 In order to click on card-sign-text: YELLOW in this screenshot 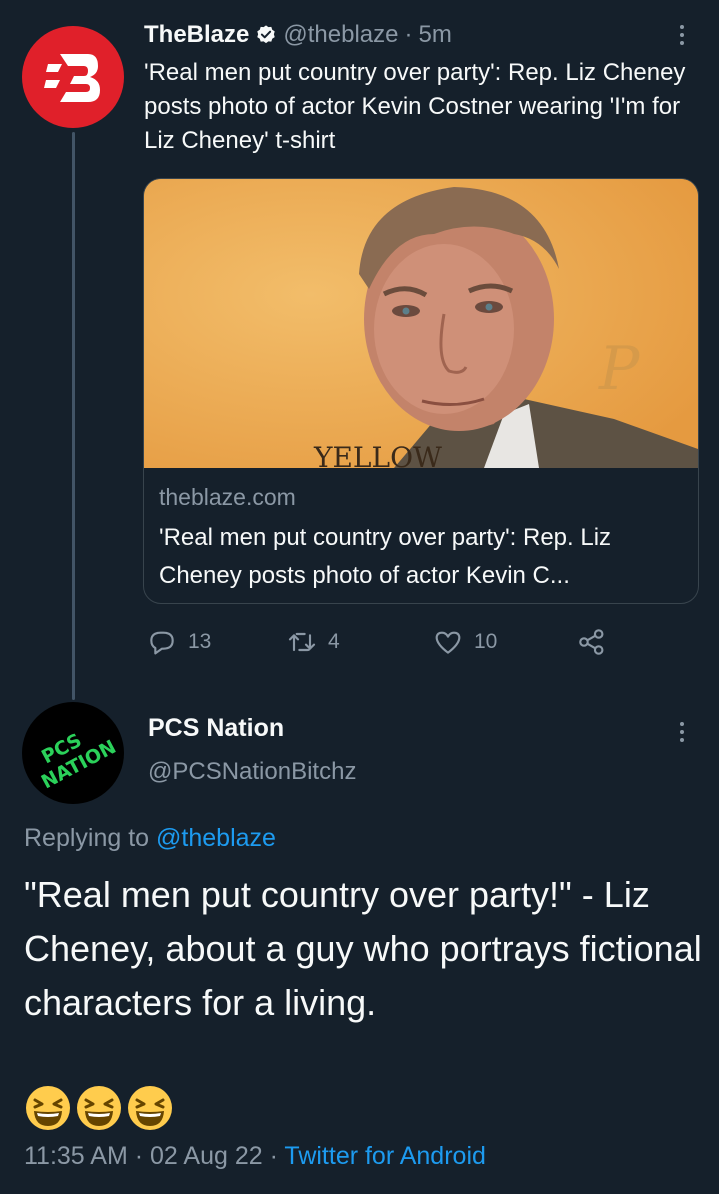, I will do `click(377, 454)`.